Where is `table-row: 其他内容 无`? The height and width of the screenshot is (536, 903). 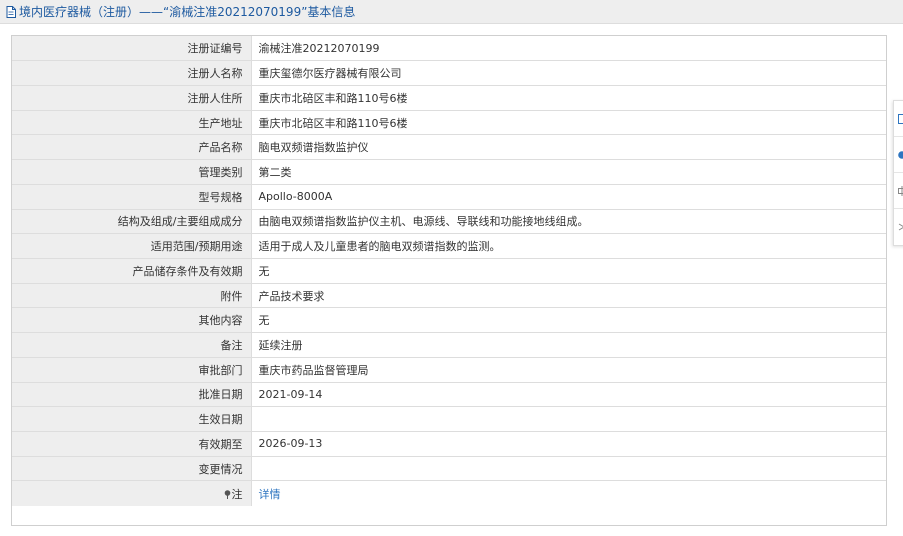 table-row: 其他内容 无 is located at coordinates (449, 320).